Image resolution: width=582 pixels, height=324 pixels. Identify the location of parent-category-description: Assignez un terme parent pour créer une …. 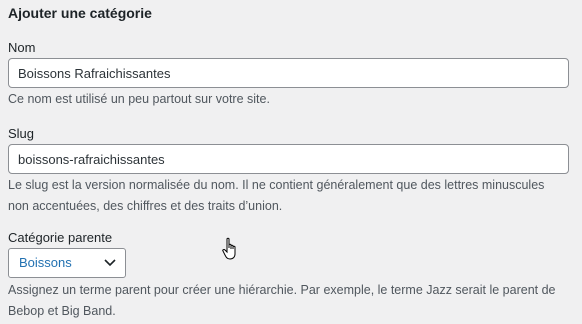
(292, 301).